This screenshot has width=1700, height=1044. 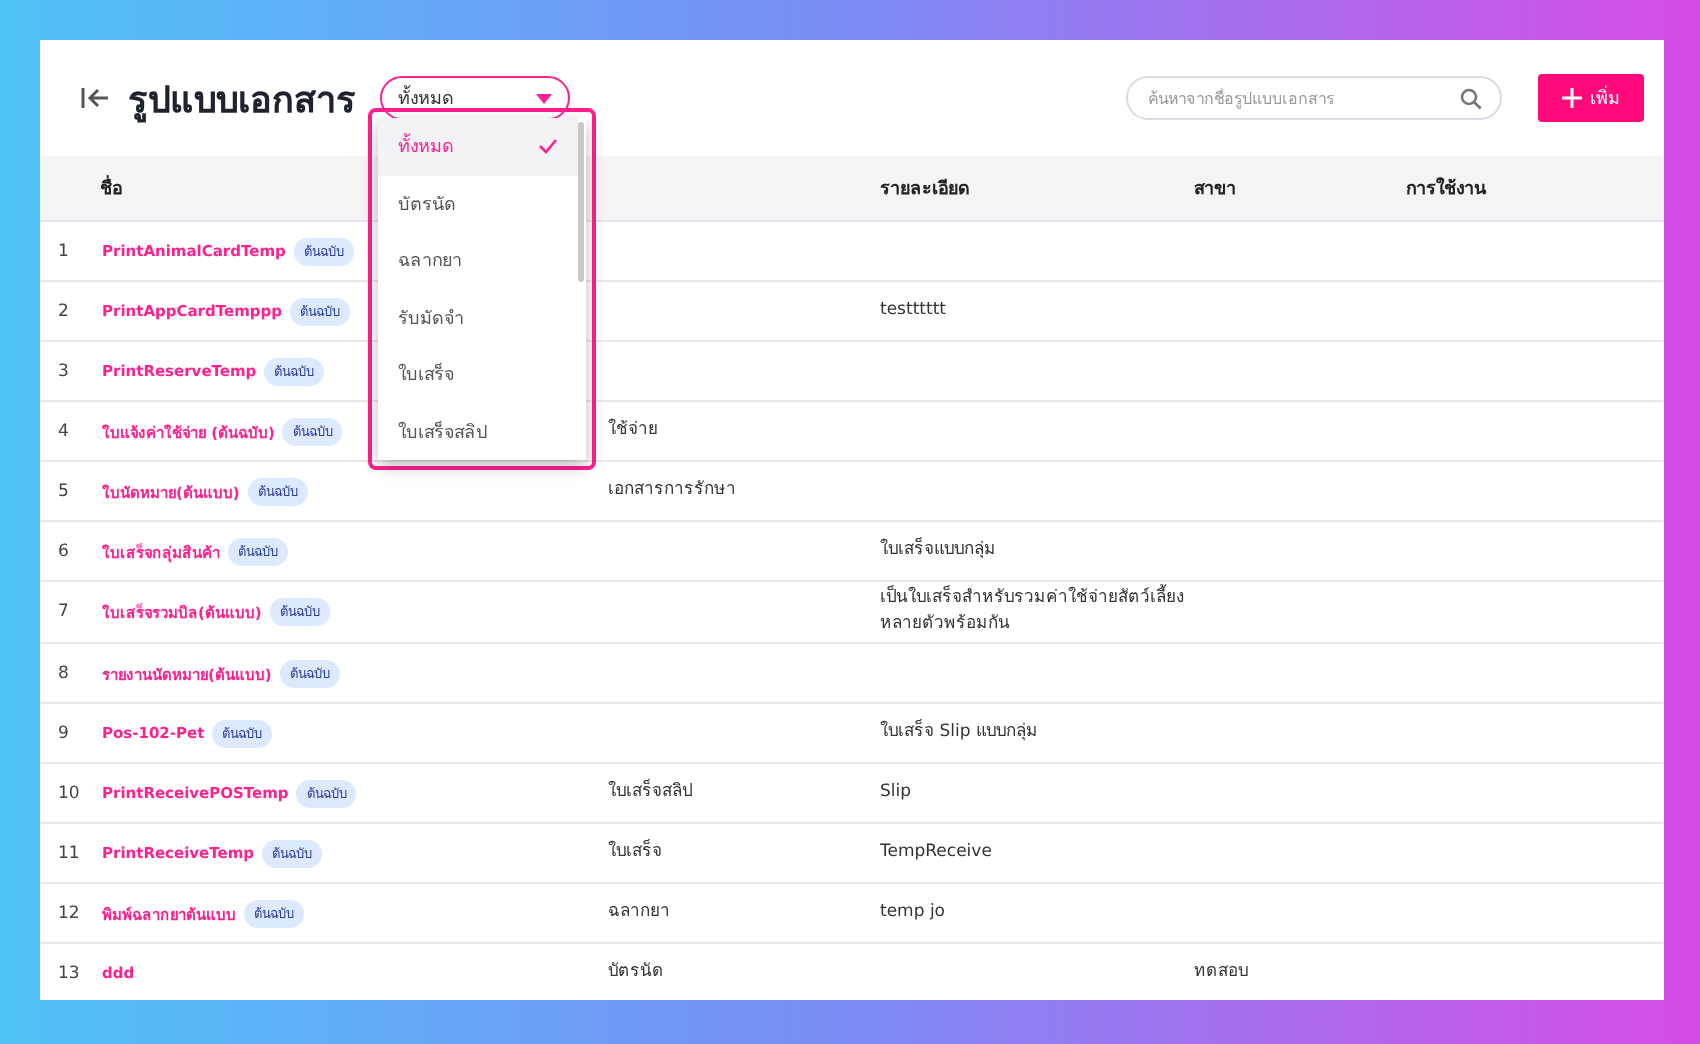 I want to click on dropdown-option: ทั้งหมด, so click(x=478, y=146).